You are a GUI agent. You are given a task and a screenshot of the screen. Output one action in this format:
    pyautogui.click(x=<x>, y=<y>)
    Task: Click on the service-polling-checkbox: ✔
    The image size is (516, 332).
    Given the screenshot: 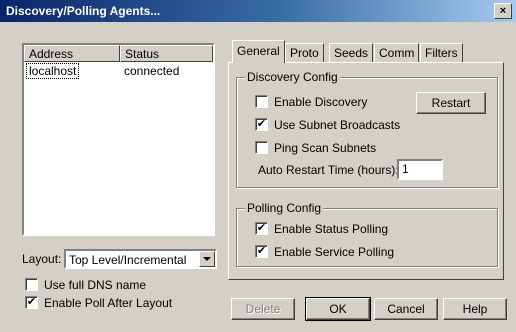 What is the action you would take?
    pyautogui.click(x=261, y=251)
    